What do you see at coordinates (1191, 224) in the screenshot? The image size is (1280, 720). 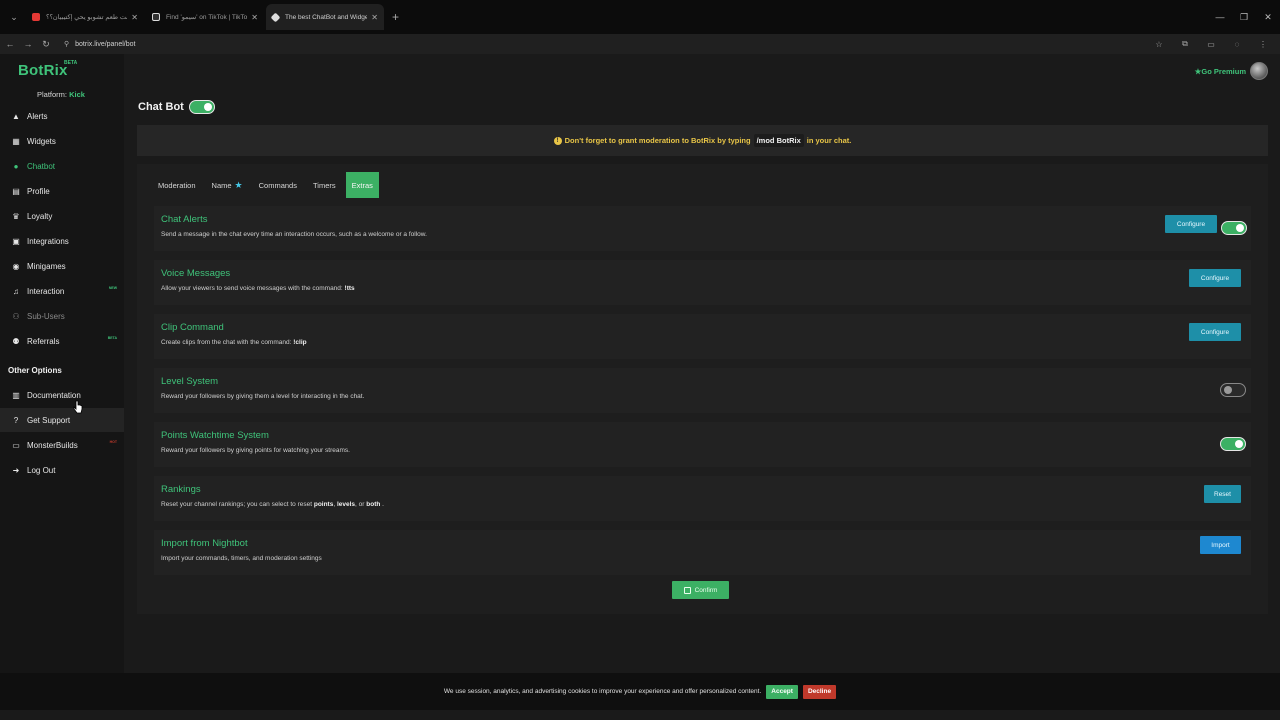 I see `chat-alerts-configure-button: Configure` at bounding box center [1191, 224].